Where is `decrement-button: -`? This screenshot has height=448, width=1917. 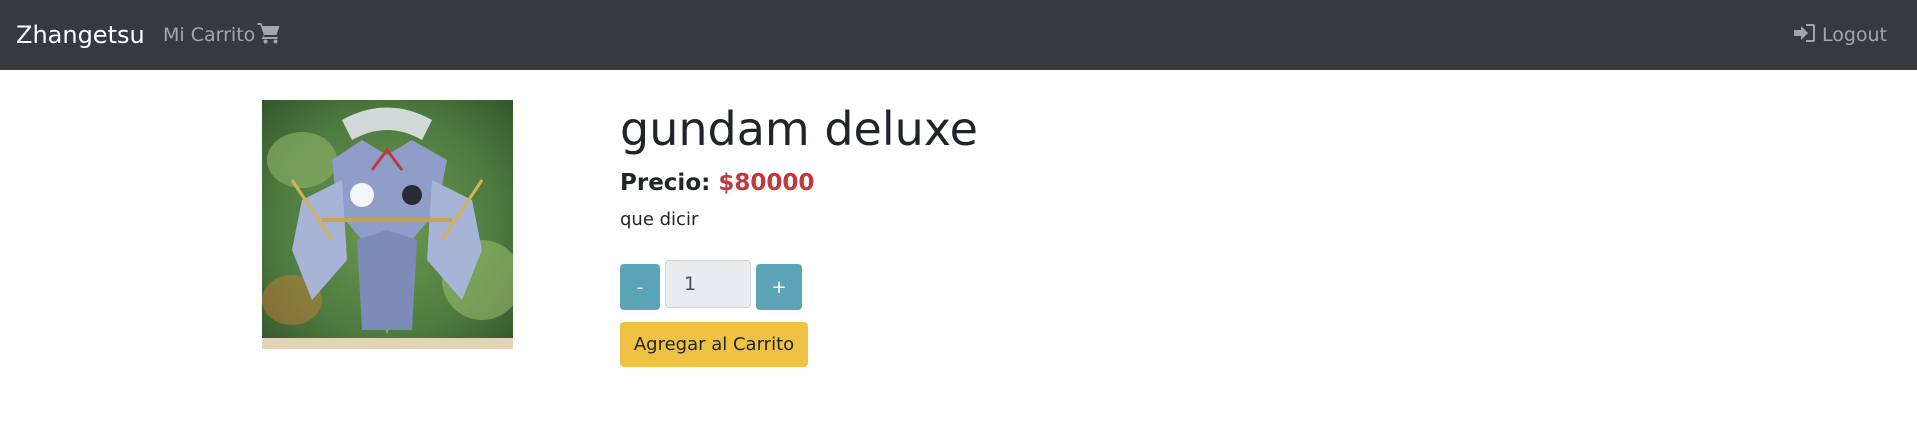 decrement-button: - is located at coordinates (640, 287).